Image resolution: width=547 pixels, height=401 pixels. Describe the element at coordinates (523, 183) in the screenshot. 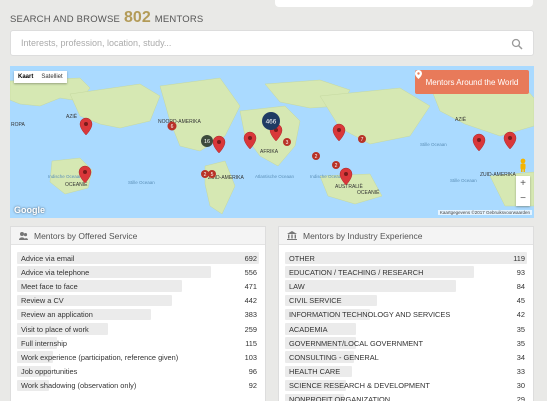

I see `zoom-in-button: +` at that location.